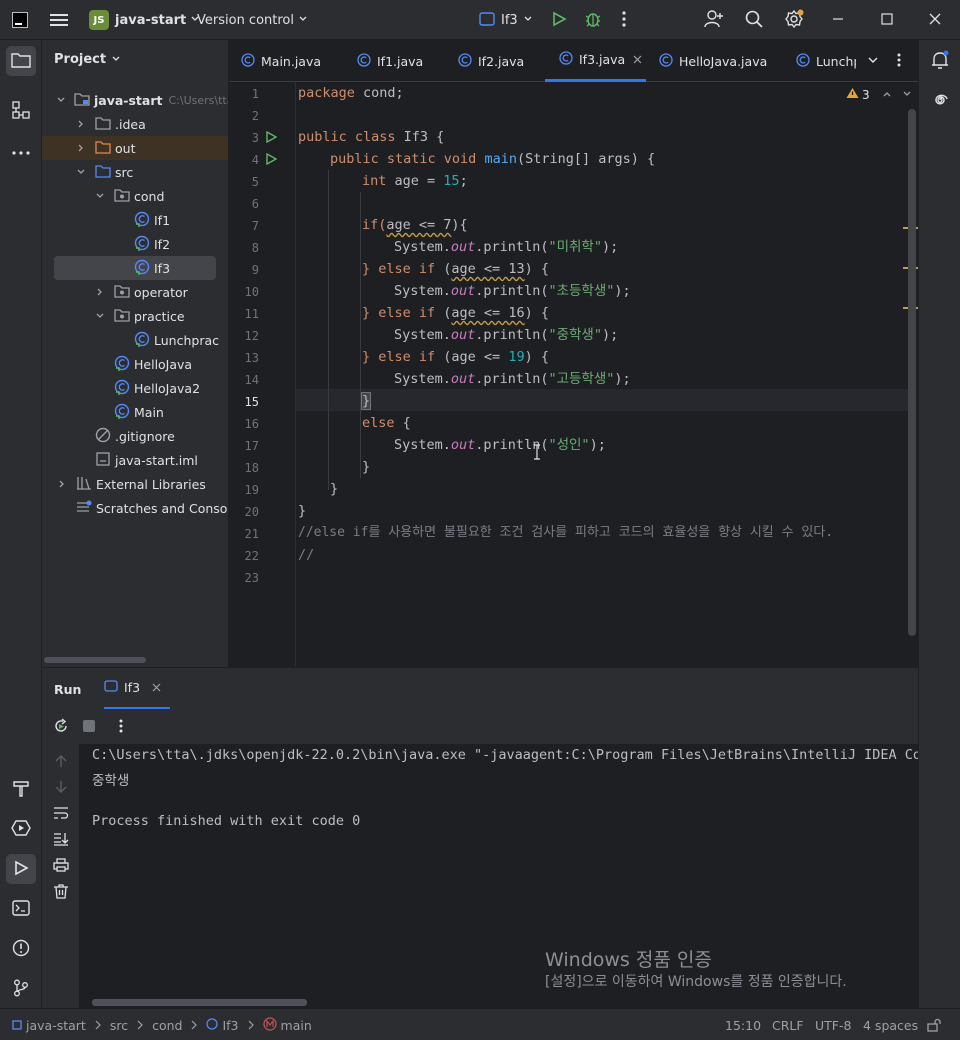 Image resolution: width=960 pixels, height=1040 pixels. What do you see at coordinates (21, 829) in the screenshot?
I see `services-tool-button` at bounding box center [21, 829].